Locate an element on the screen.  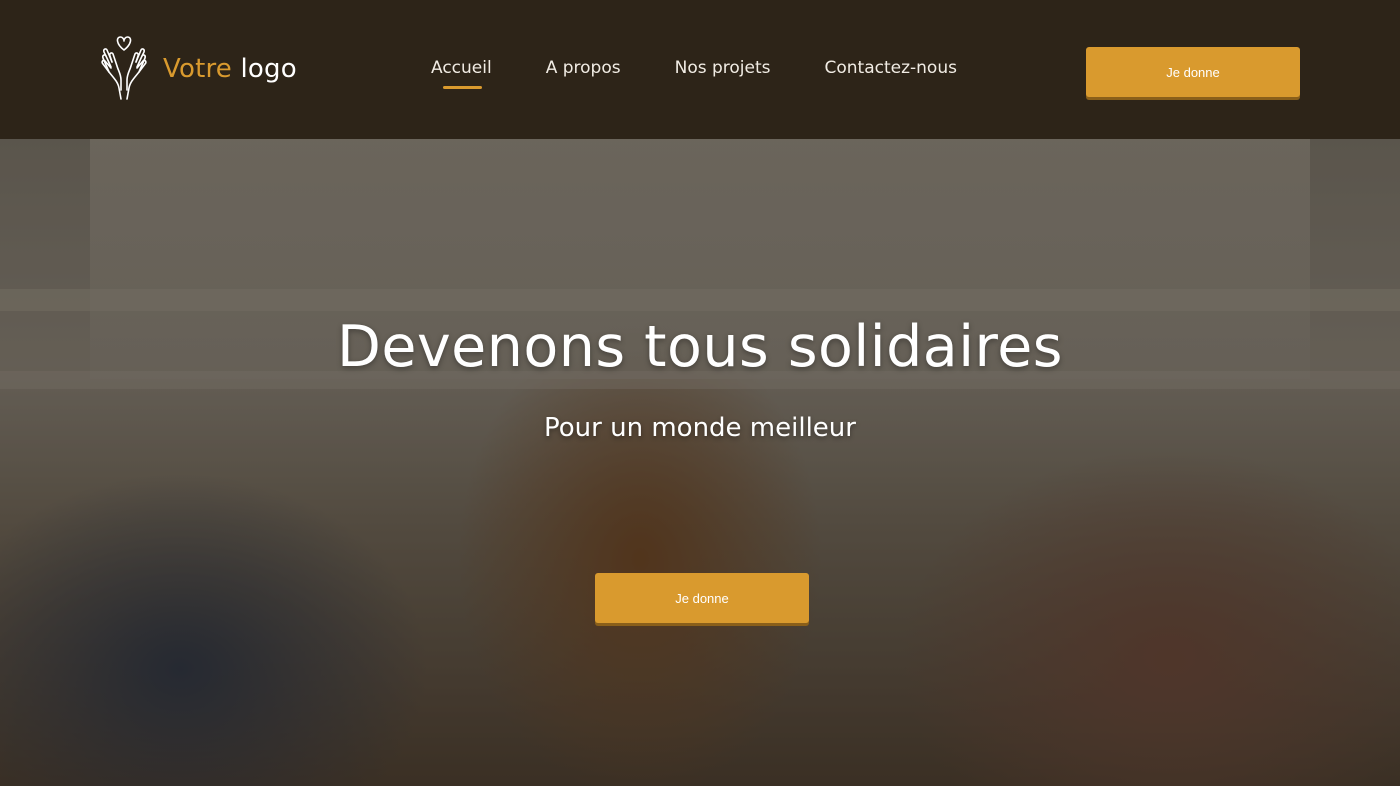
logo-text-accent: Votre is located at coordinates (197, 69).